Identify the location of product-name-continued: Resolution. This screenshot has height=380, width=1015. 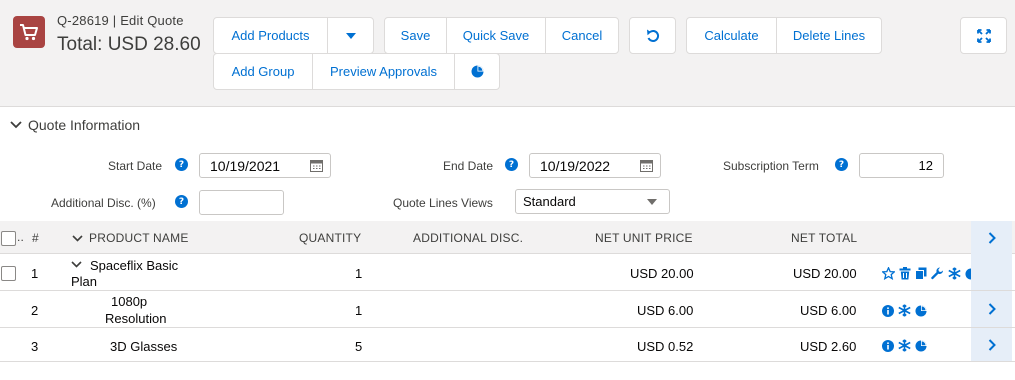
(136, 318).